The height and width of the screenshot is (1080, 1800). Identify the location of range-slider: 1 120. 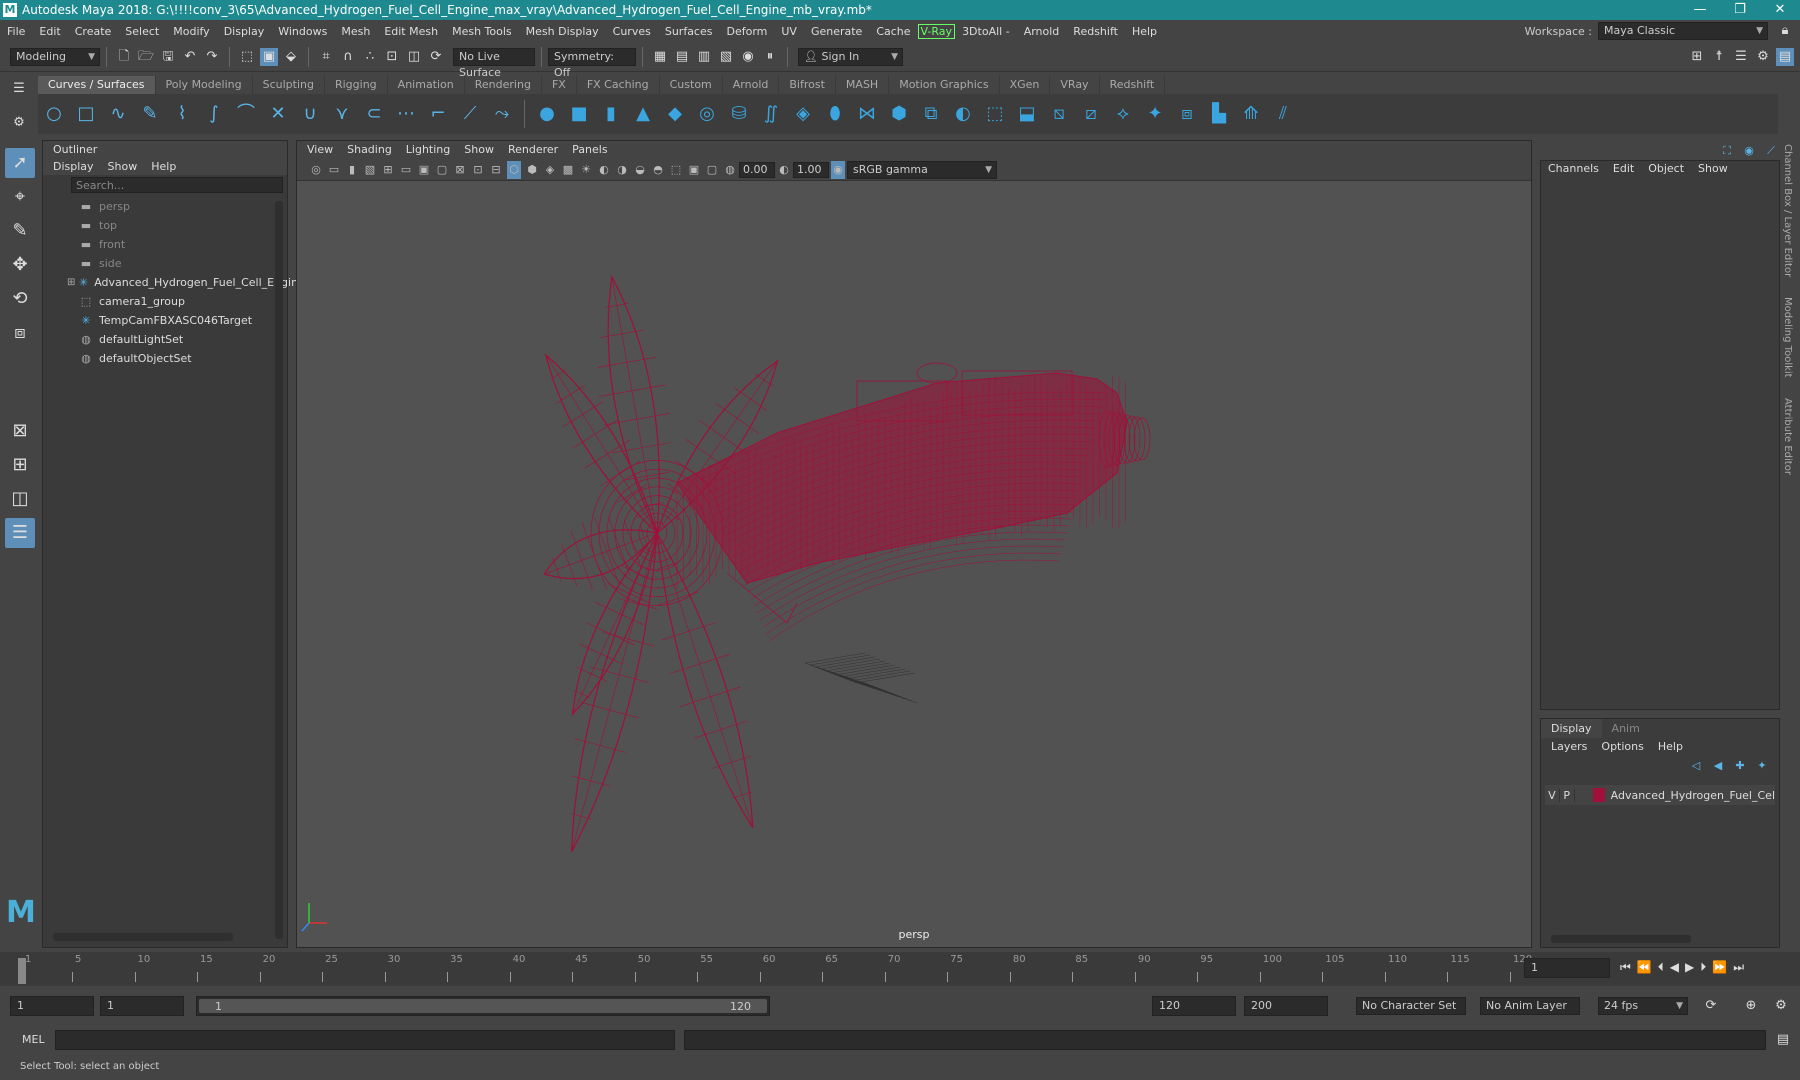
(483, 1006).